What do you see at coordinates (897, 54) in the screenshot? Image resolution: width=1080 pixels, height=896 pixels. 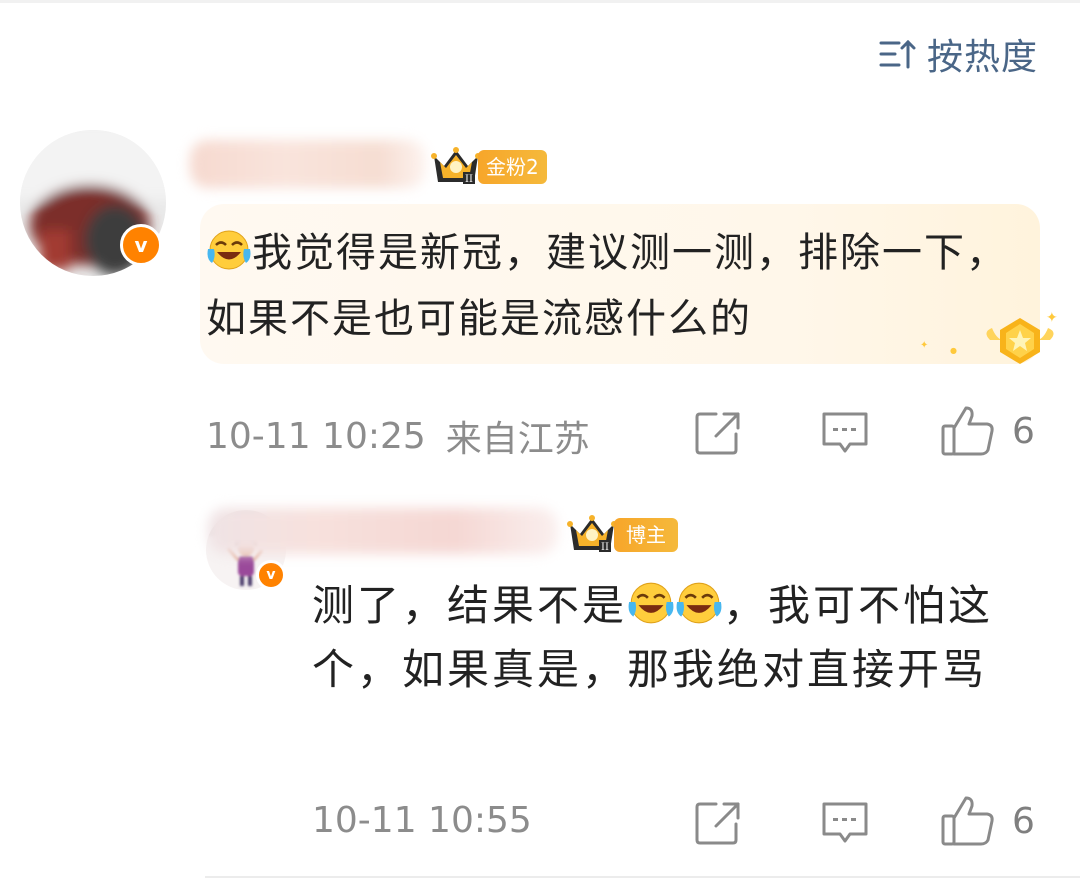 I see `sort-icon` at bounding box center [897, 54].